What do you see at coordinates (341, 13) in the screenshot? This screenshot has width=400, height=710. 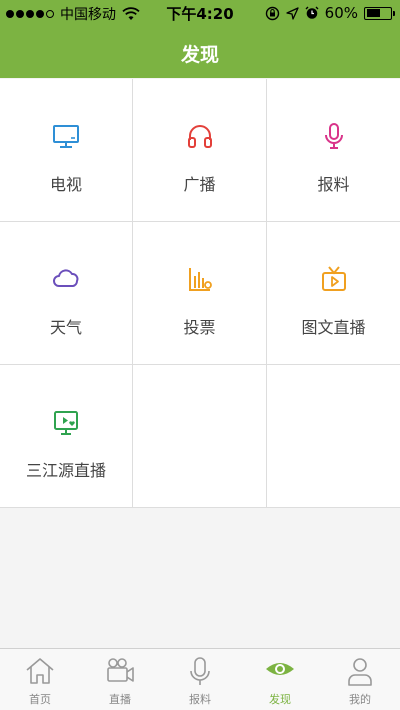 I see `battery-percentage: 60%` at bounding box center [341, 13].